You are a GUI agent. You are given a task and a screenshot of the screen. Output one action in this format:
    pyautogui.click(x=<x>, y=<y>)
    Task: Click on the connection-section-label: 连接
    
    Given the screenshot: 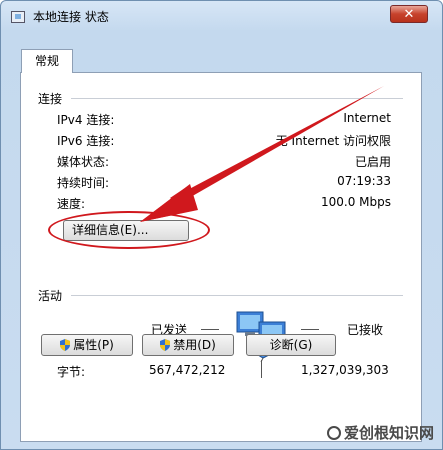 What is the action you would take?
    pyautogui.click(x=50, y=99)
    